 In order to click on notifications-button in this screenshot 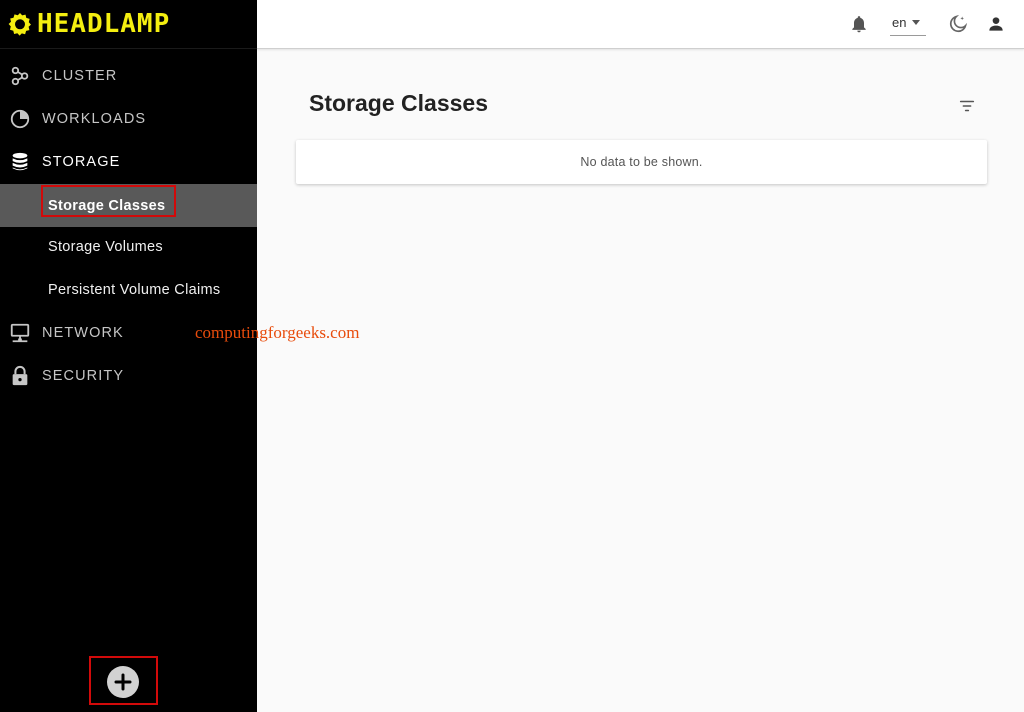, I will do `click(859, 24)`.